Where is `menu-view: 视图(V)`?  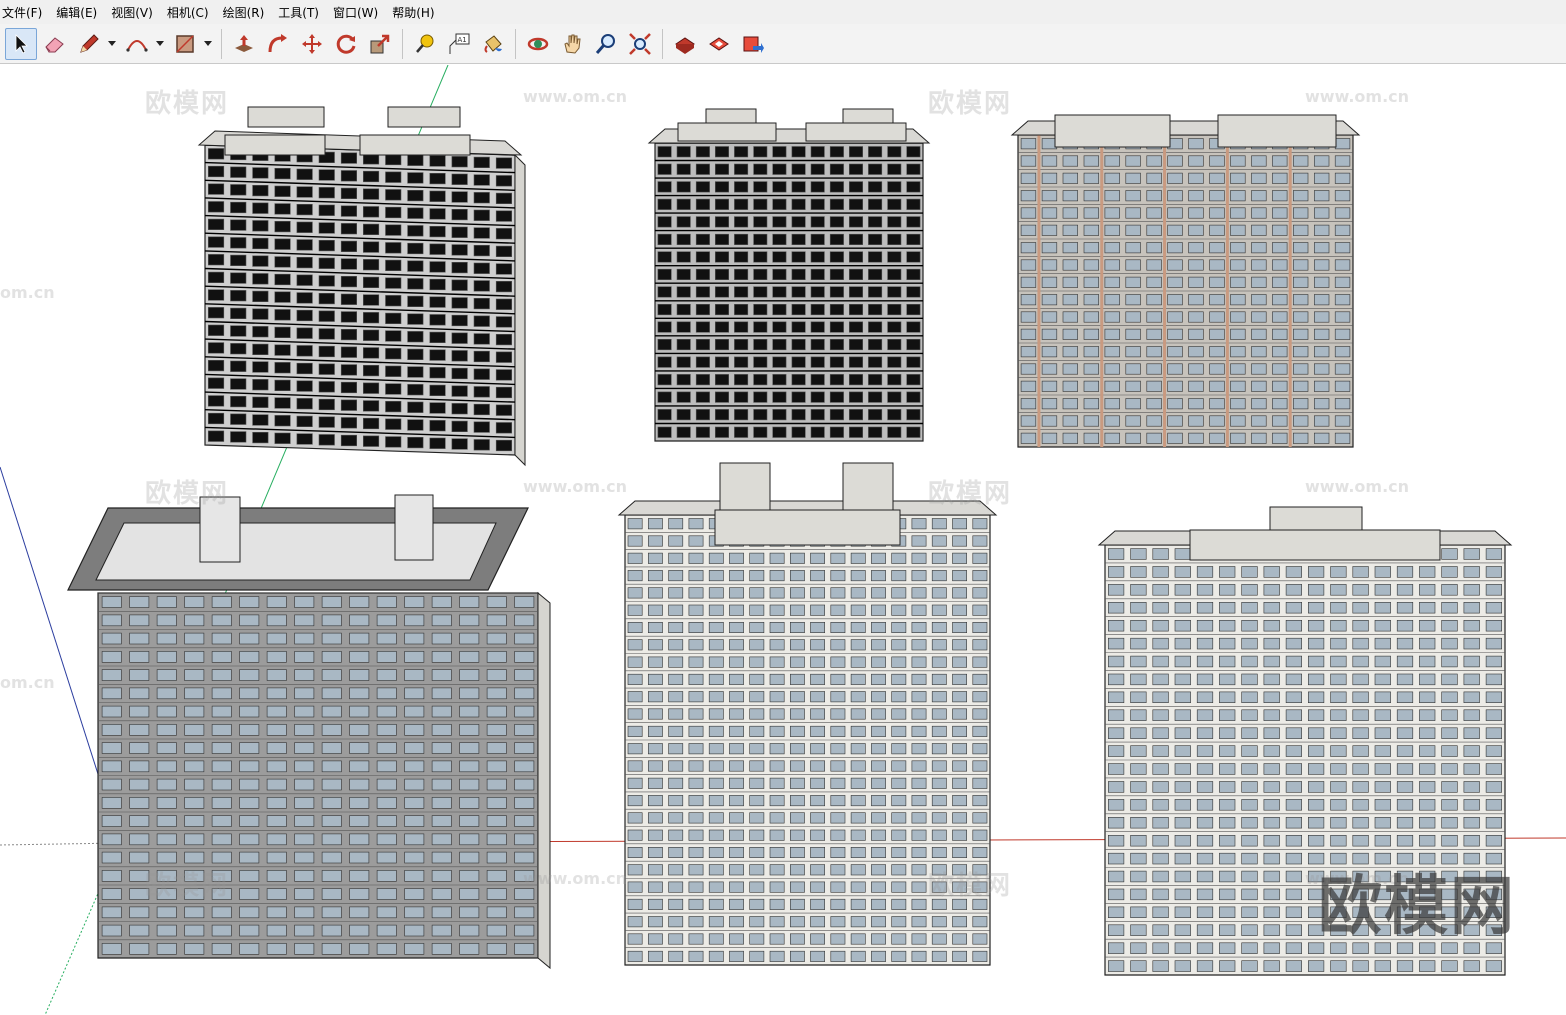
menu-view: 视图(V) is located at coordinates (136, 12).